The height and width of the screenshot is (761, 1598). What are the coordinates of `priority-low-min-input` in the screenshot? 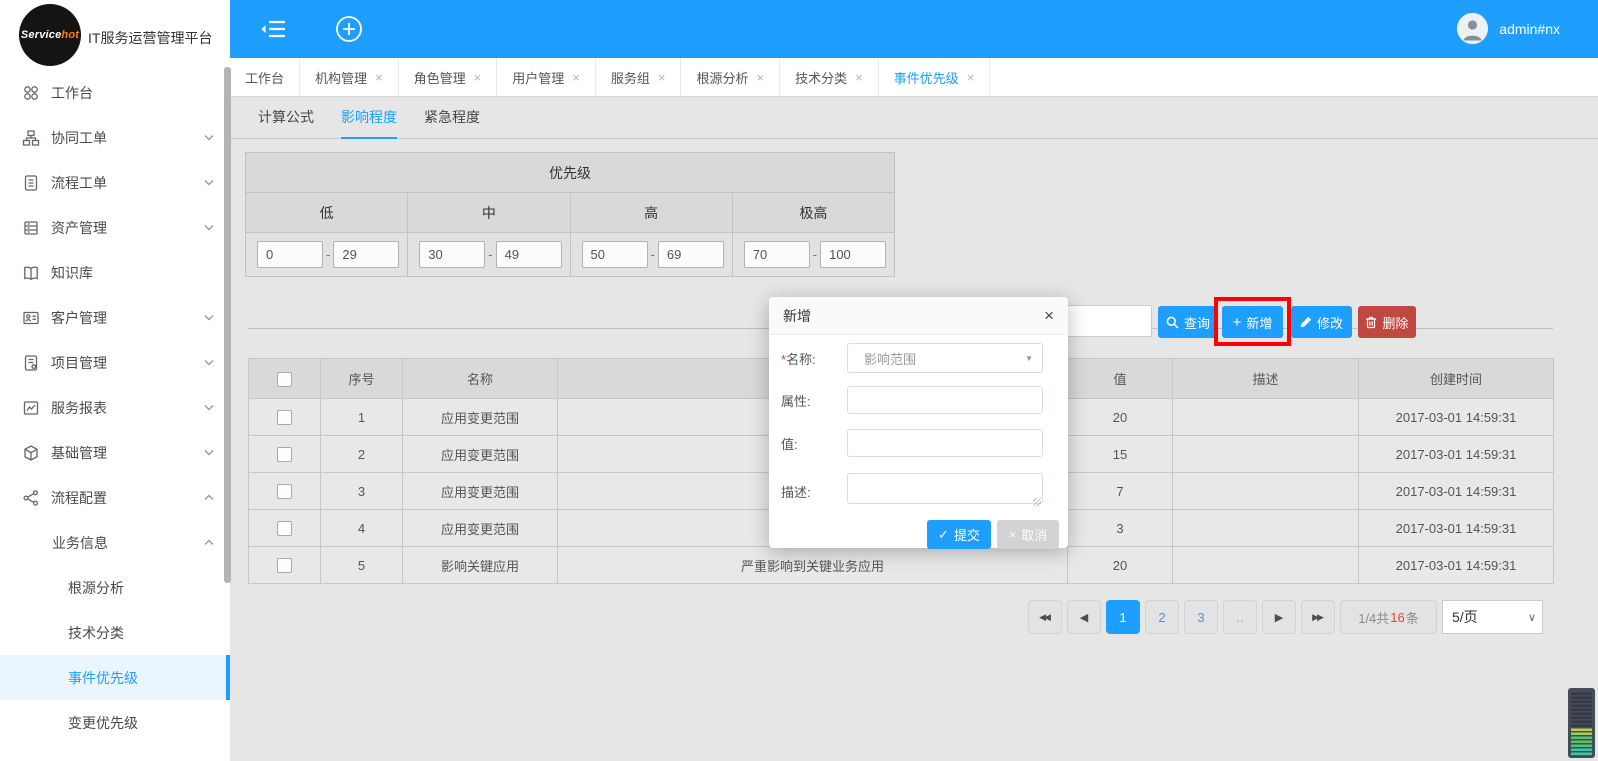 It's located at (290, 254).